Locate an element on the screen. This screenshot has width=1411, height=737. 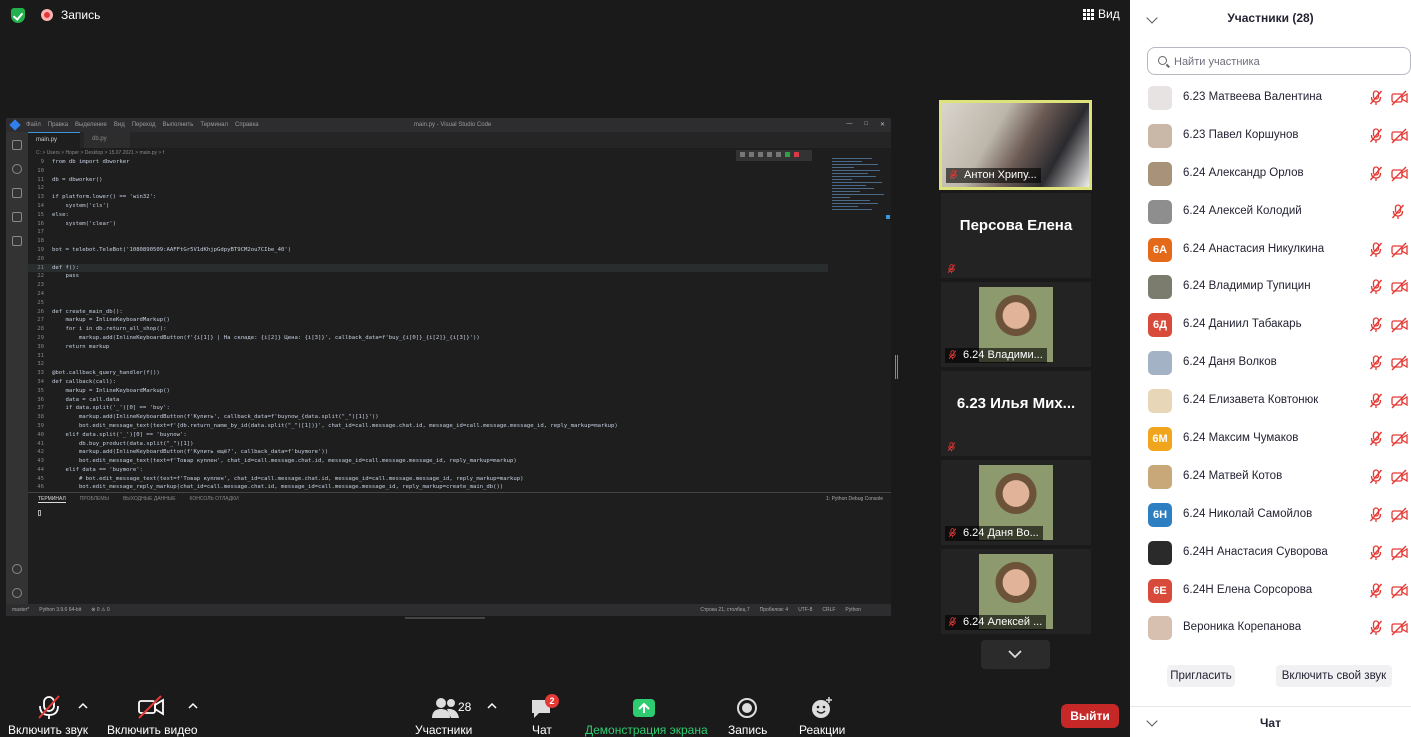
participant-row: 6.24 Владимир Тупицин is located at coordinates (1270, 288).